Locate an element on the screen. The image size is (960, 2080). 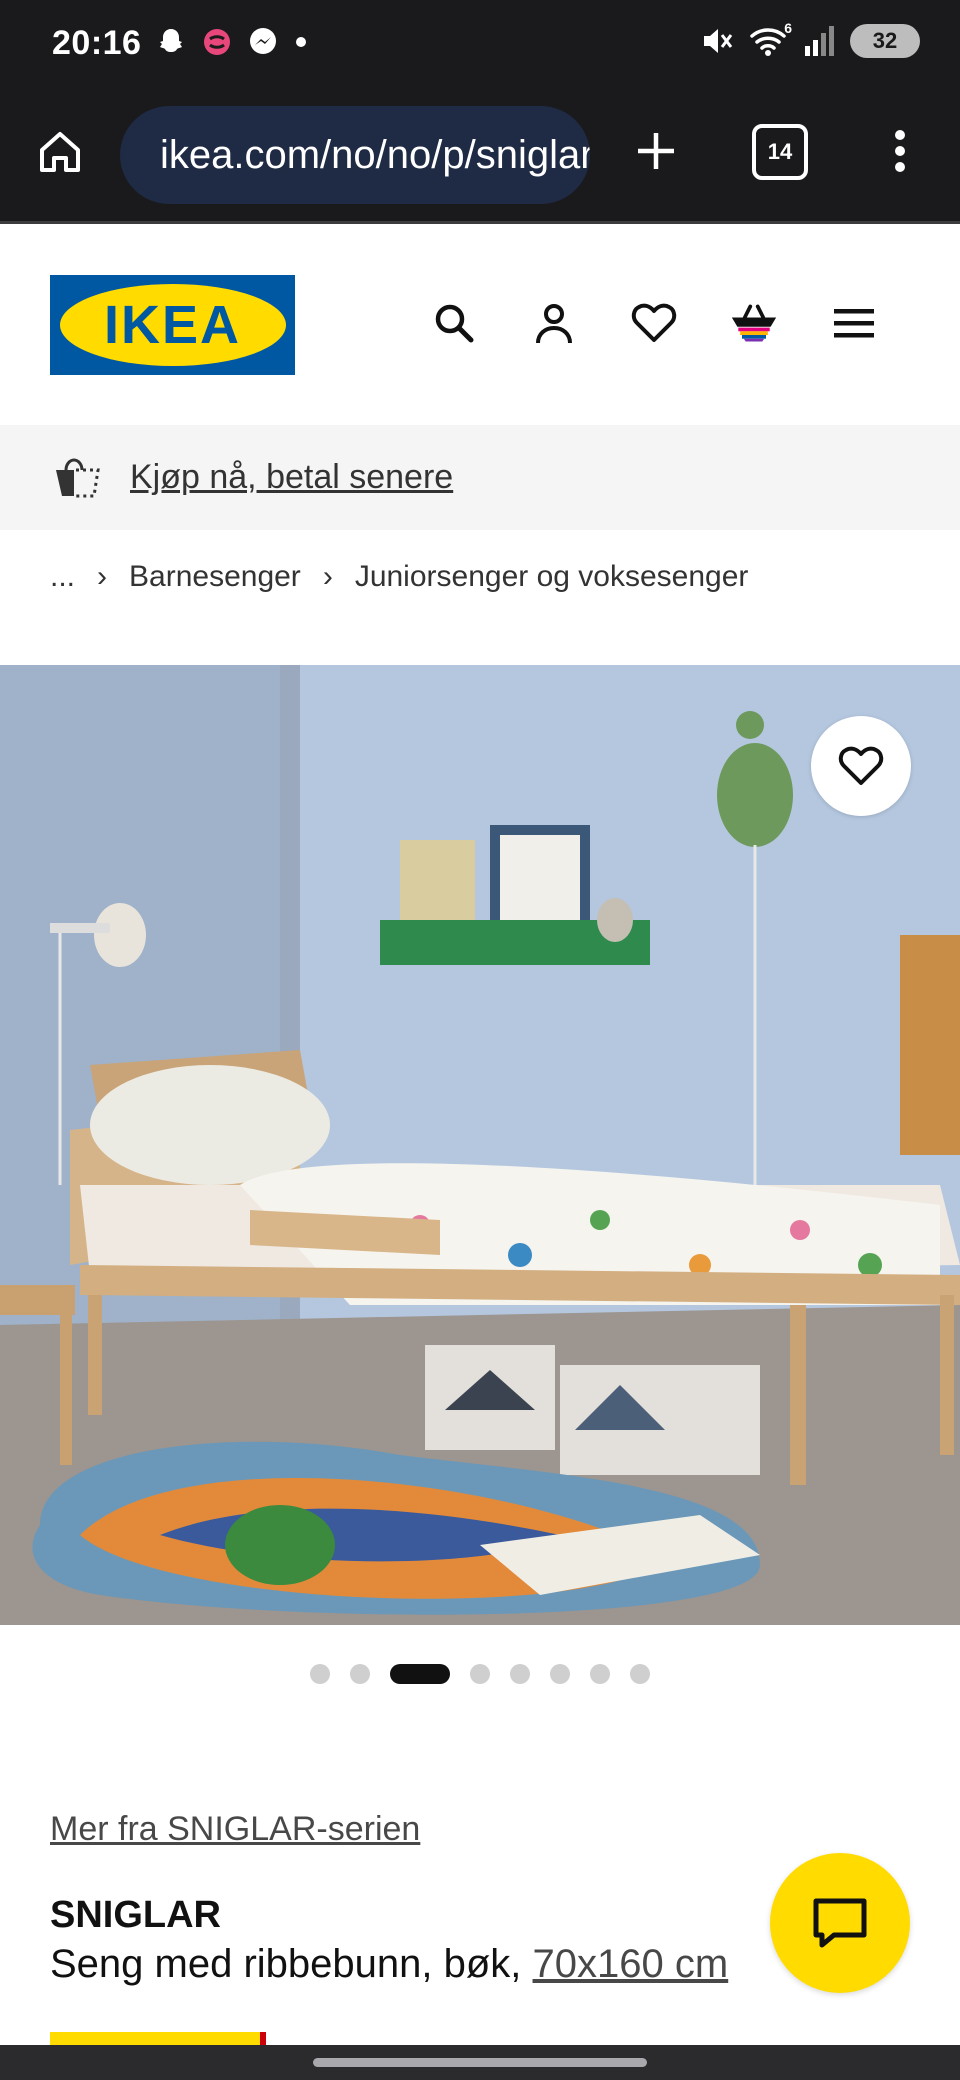
save-to-favorites-button is located at coordinates (861, 766).